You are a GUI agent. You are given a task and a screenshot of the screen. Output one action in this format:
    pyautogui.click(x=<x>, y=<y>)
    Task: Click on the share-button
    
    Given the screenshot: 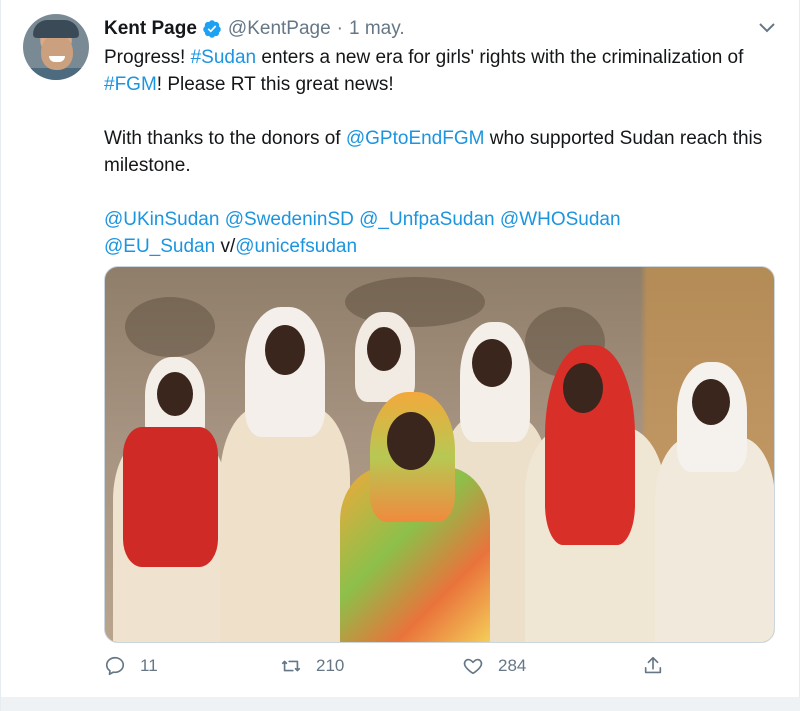 What is the action you would take?
    pyautogui.click(x=660, y=666)
    